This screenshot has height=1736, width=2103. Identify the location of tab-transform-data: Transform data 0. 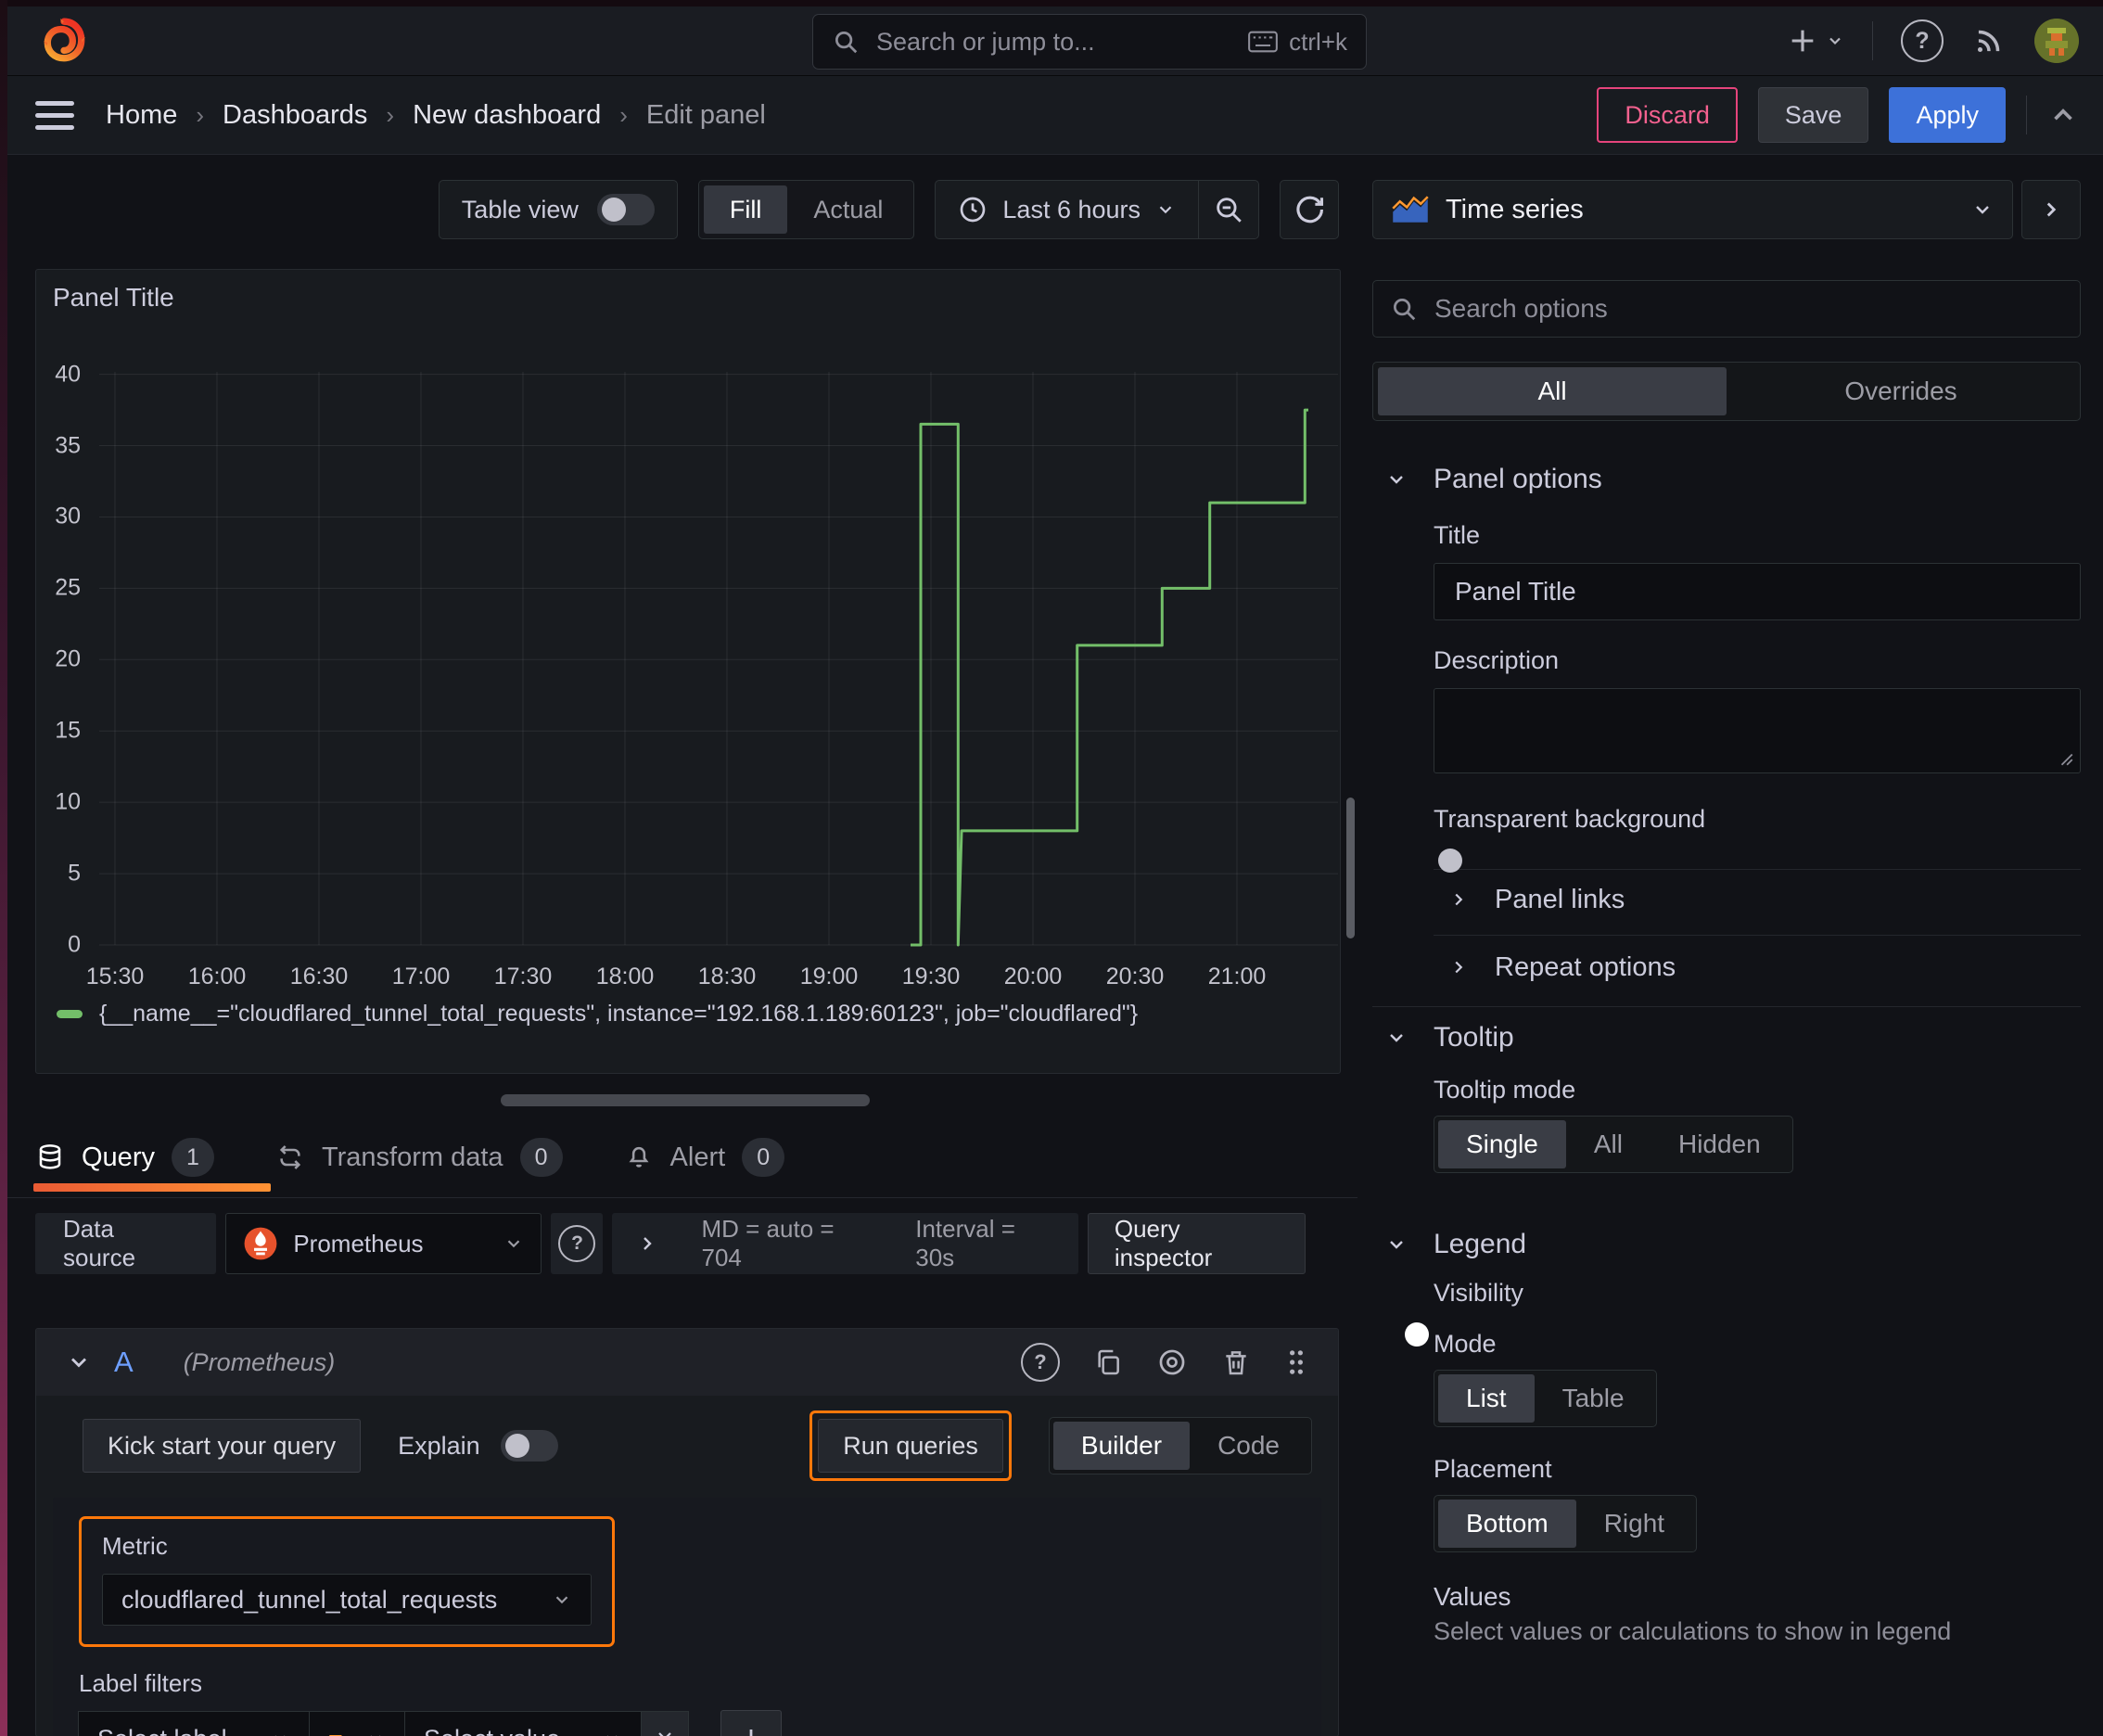
(419, 1157).